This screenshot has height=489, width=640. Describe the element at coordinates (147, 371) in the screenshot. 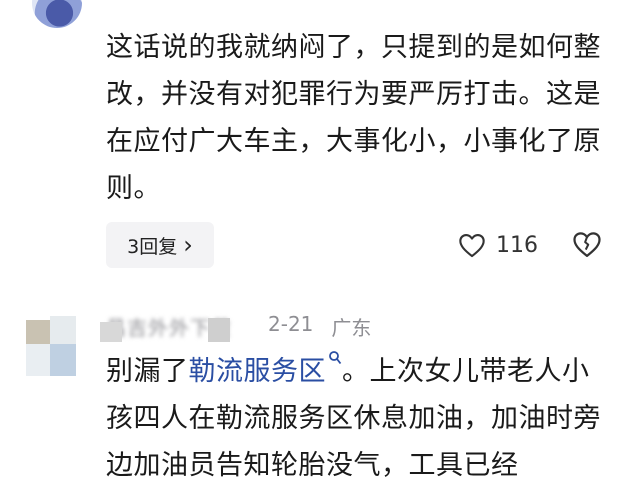

I see `comment-text-before: 别漏了` at that location.